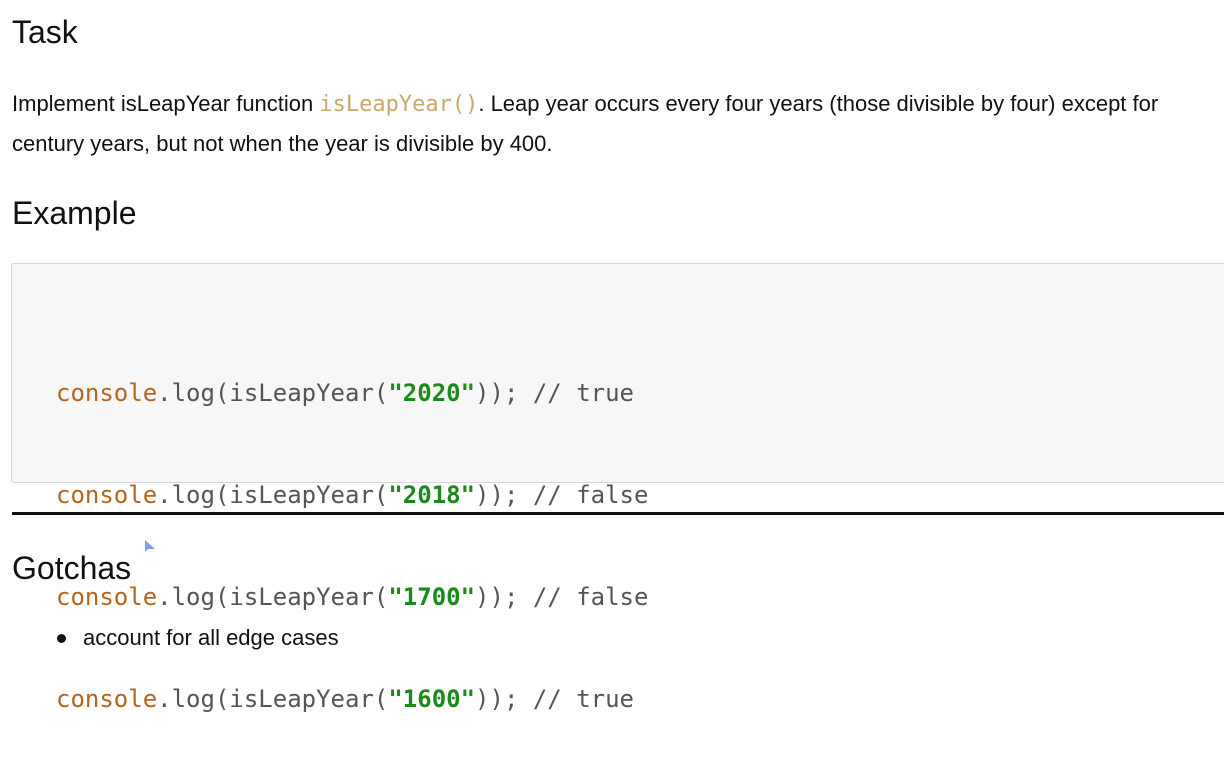 The image size is (1224, 784). I want to click on list-item-text: account for all edge cases, so click(211, 637).